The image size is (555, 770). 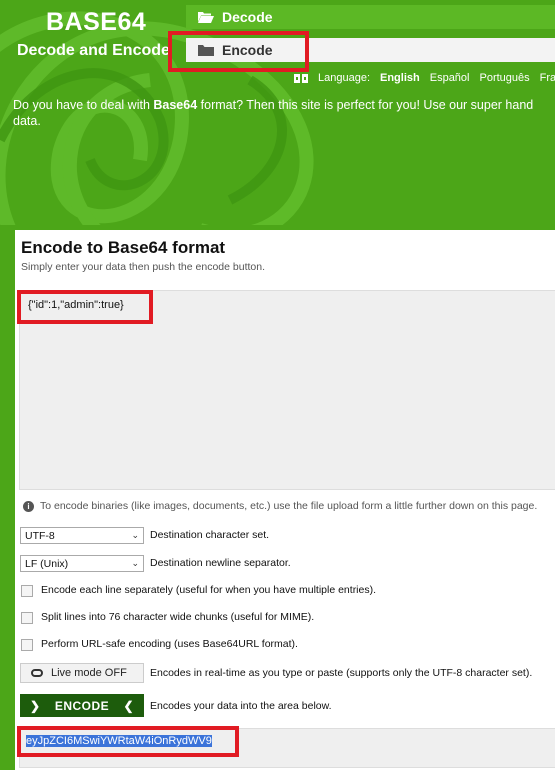 What do you see at coordinates (241, 706) in the screenshot?
I see `encode-button-desc: Encodes your data into the area below.` at bounding box center [241, 706].